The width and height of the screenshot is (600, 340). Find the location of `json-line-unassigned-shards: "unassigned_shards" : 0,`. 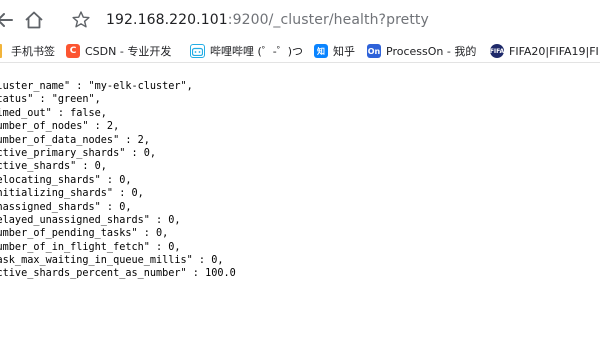

json-line-unassigned-shards: "unassigned_shards" : 0, is located at coordinates (66, 207).